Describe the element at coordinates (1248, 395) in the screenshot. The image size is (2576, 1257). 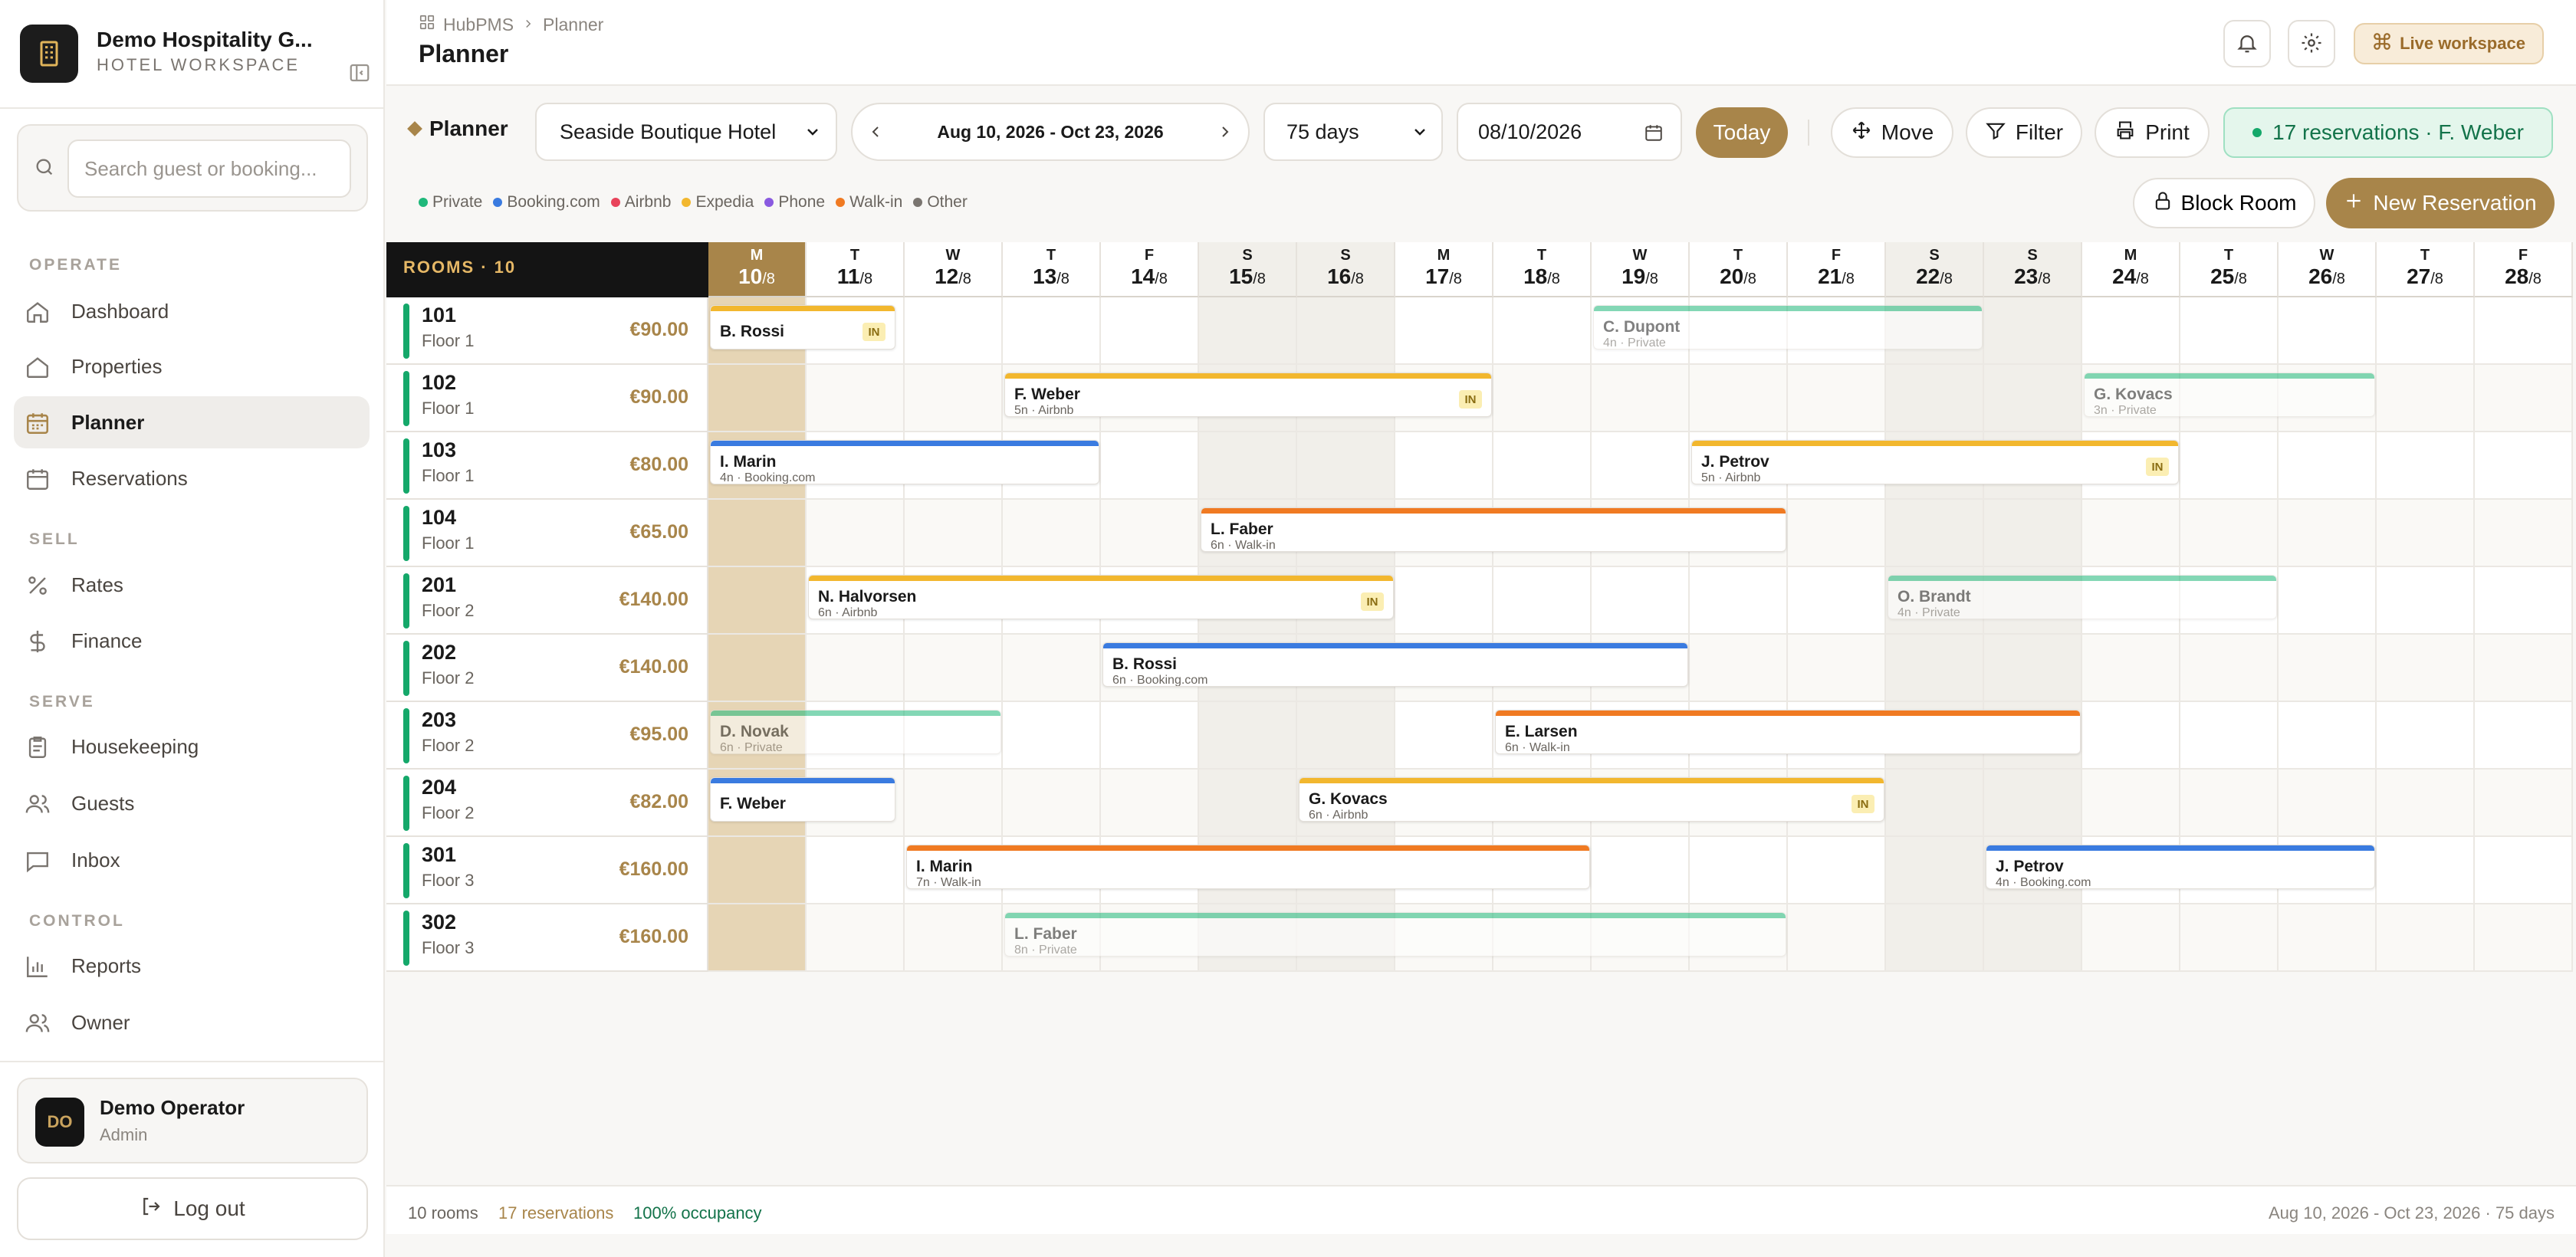
I see `reservation-block: F. Weber 5n · Airbnb IN` at that location.